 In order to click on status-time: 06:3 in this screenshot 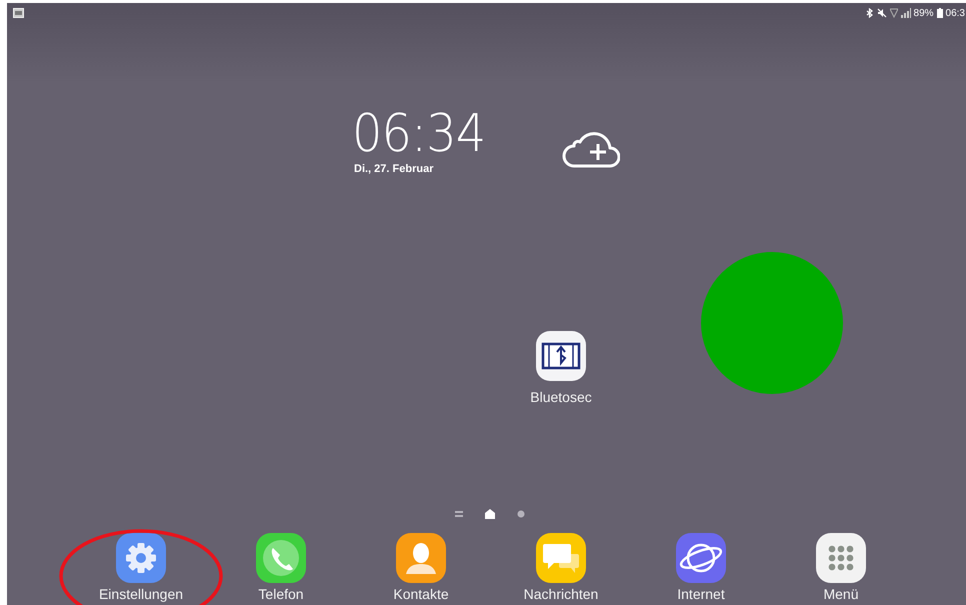, I will do `click(955, 13)`.